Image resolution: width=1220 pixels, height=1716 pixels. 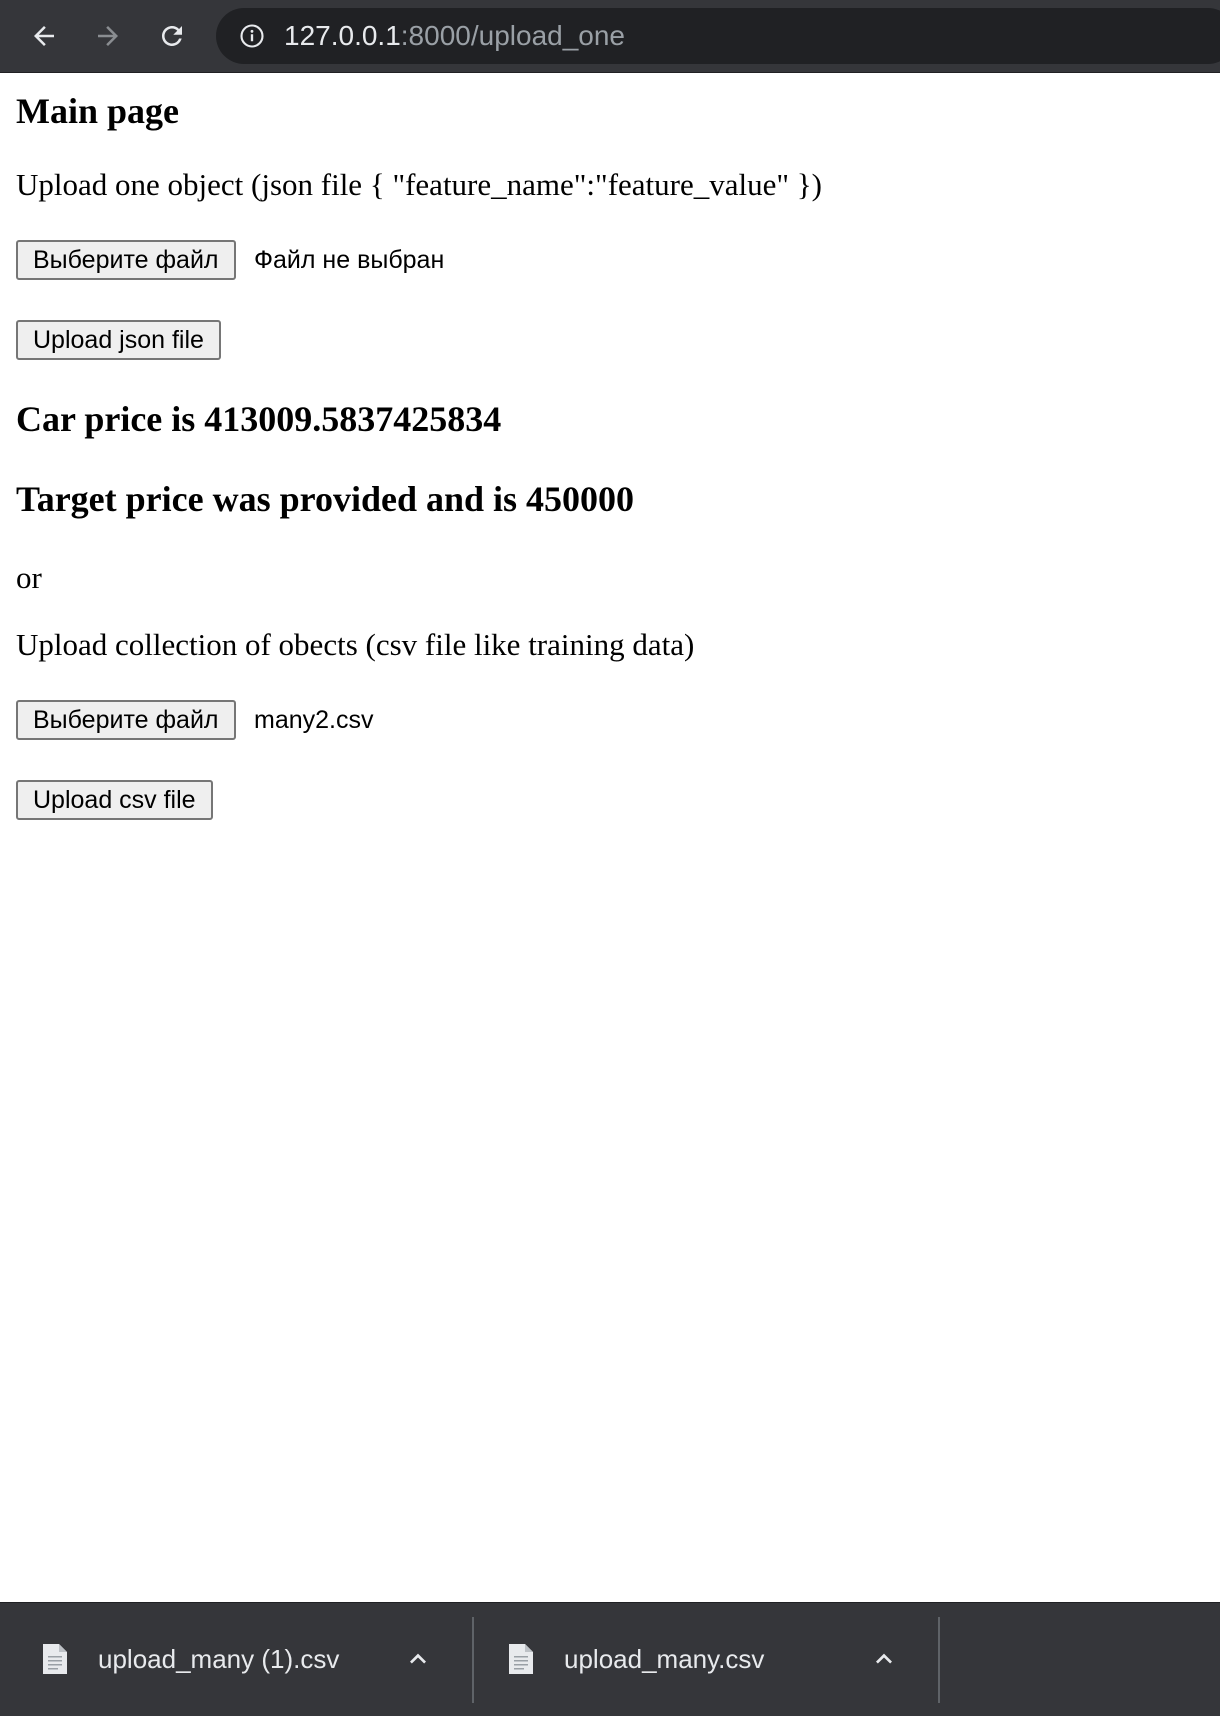 I want to click on reload-button, so click(x=172, y=36).